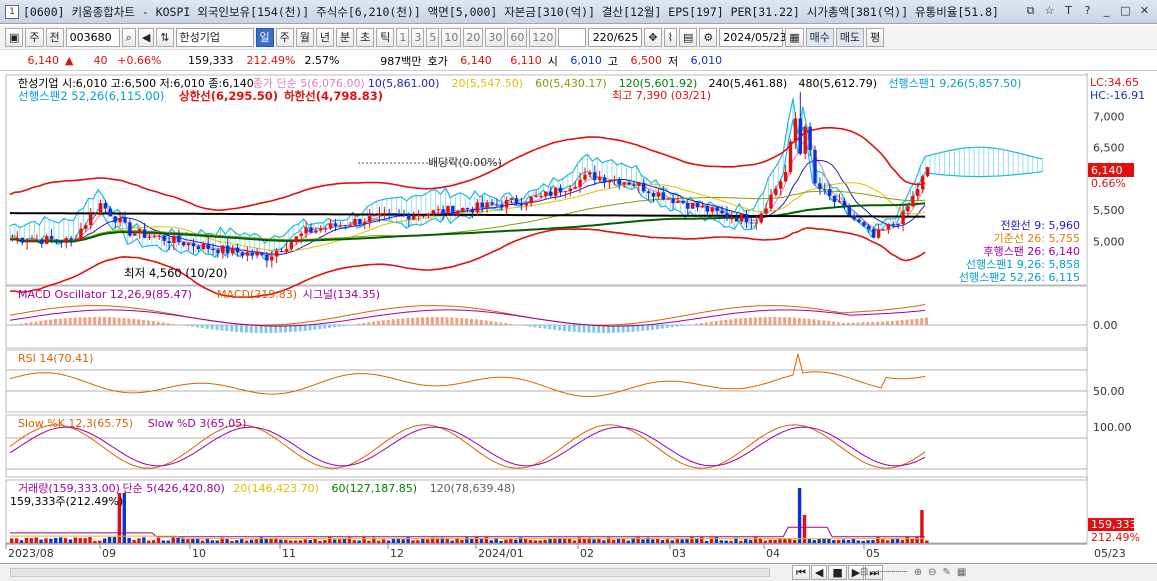 Image resolution: width=1157 pixels, height=581 pixels. What do you see at coordinates (572, 37) in the screenshot?
I see `custom-period-input` at bounding box center [572, 37].